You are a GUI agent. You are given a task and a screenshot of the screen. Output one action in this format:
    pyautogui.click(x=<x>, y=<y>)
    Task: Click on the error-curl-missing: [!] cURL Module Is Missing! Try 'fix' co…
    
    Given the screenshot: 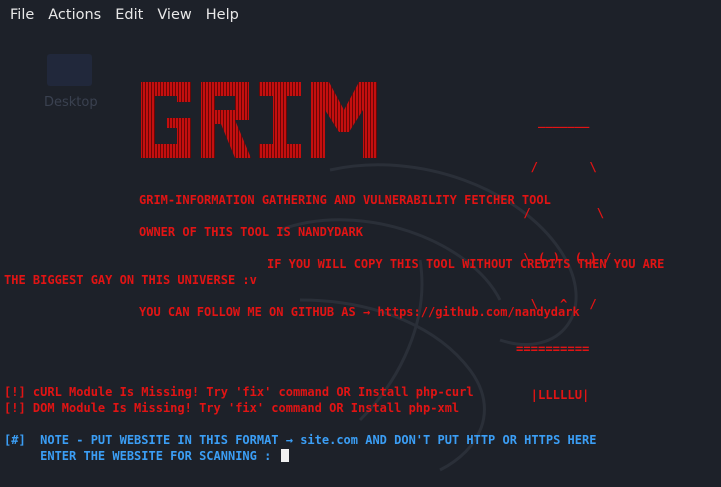 What is the action you would take?
    pyautogui.click(x=239, y=392)
    